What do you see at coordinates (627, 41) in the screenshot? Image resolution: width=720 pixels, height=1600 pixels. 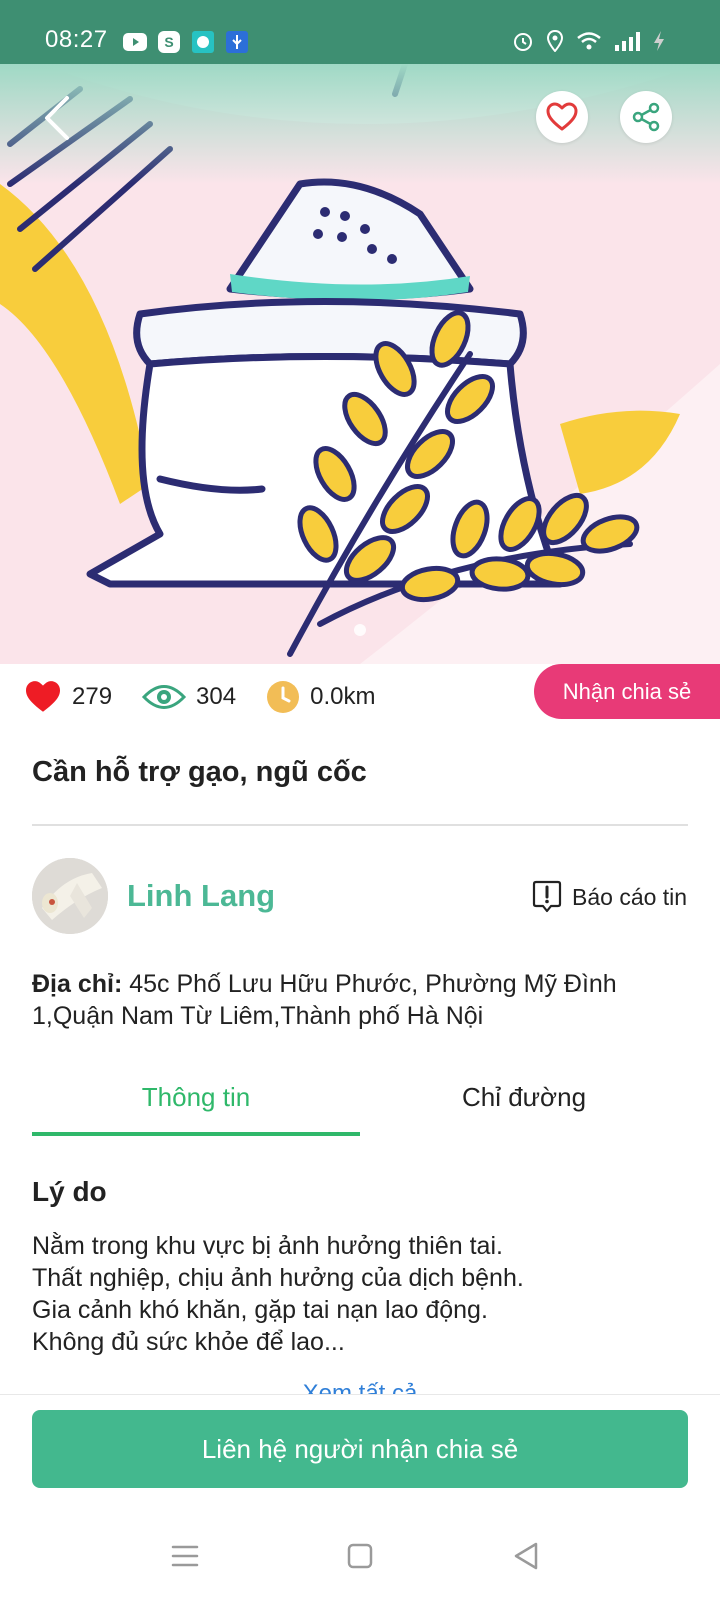 I see `signal-icon` at bounding box center [627, 41].